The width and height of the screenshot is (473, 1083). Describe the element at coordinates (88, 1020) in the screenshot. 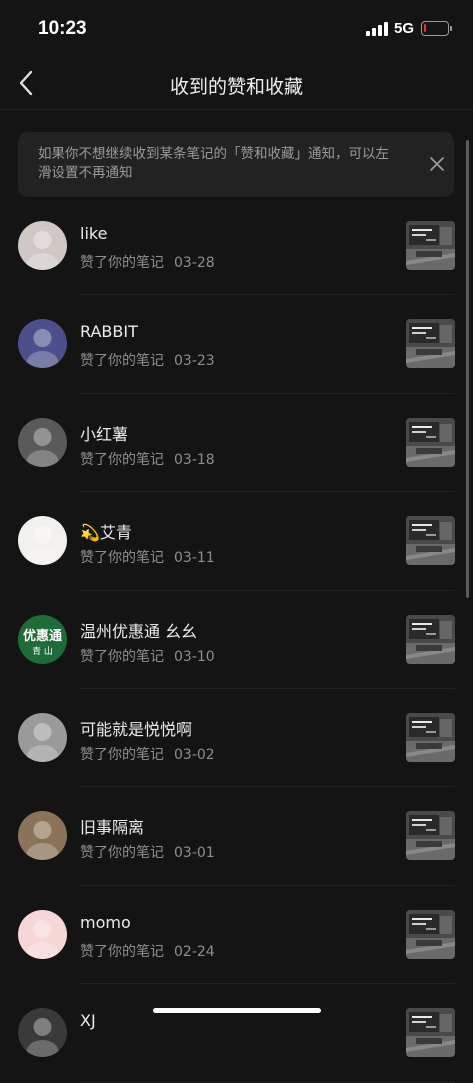

I see `user-name: XJ` at that location.